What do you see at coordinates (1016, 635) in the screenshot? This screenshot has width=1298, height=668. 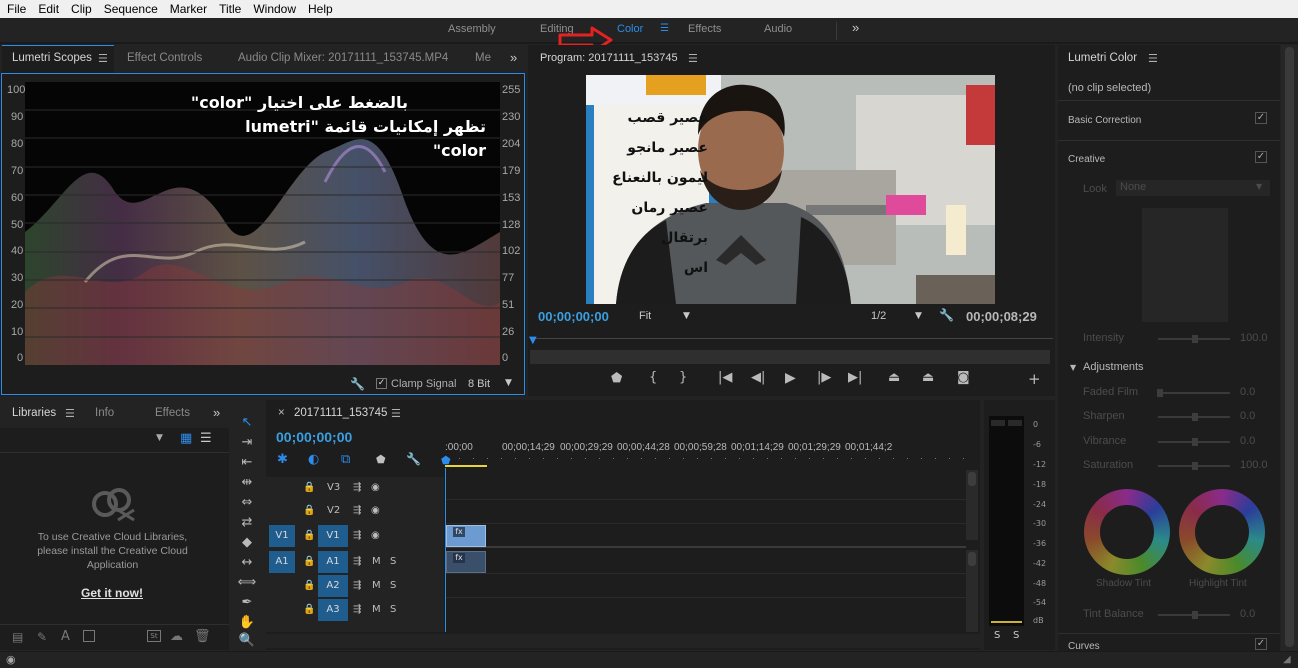 I see `solo-right-button: S` at bounding box center [1016, 635].